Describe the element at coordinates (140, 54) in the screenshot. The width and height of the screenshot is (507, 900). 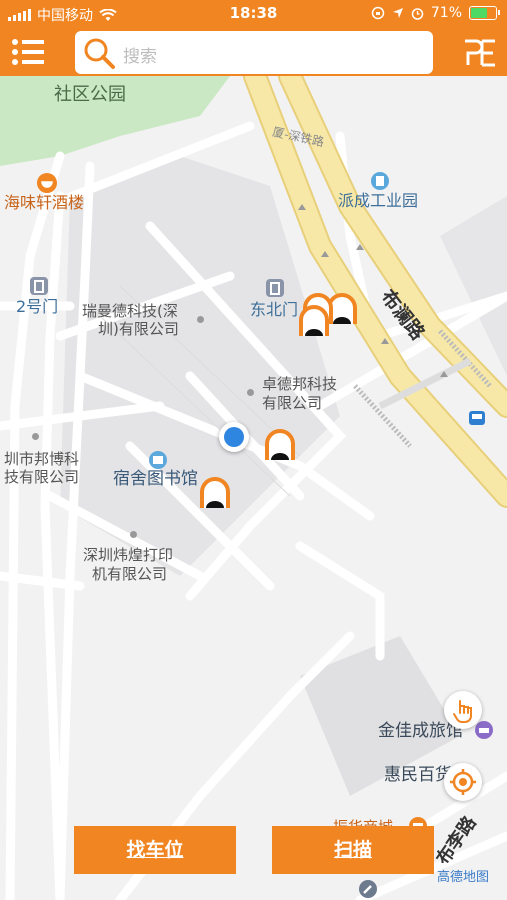
I see `search-placeholder: 搜索` at that location.